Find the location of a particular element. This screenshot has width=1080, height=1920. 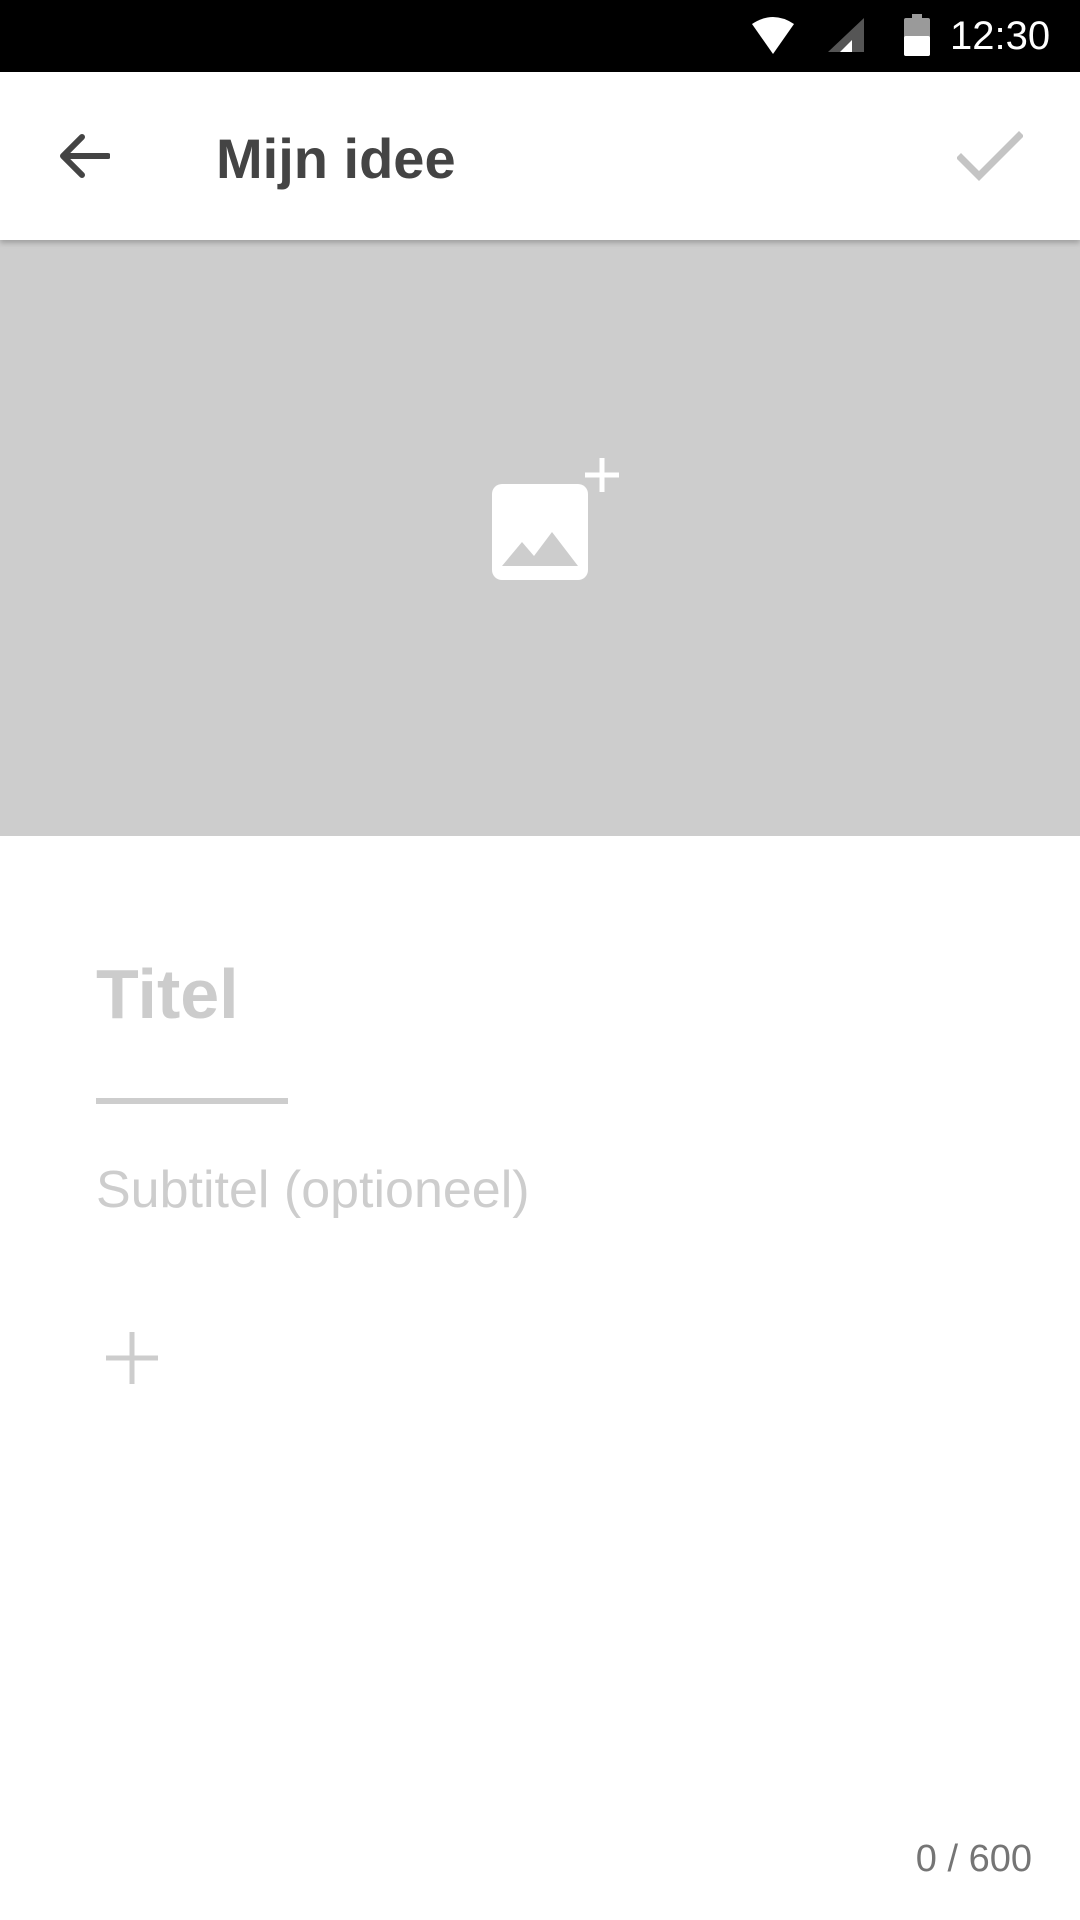

wifi-icon is located at coordinates (773, 35).